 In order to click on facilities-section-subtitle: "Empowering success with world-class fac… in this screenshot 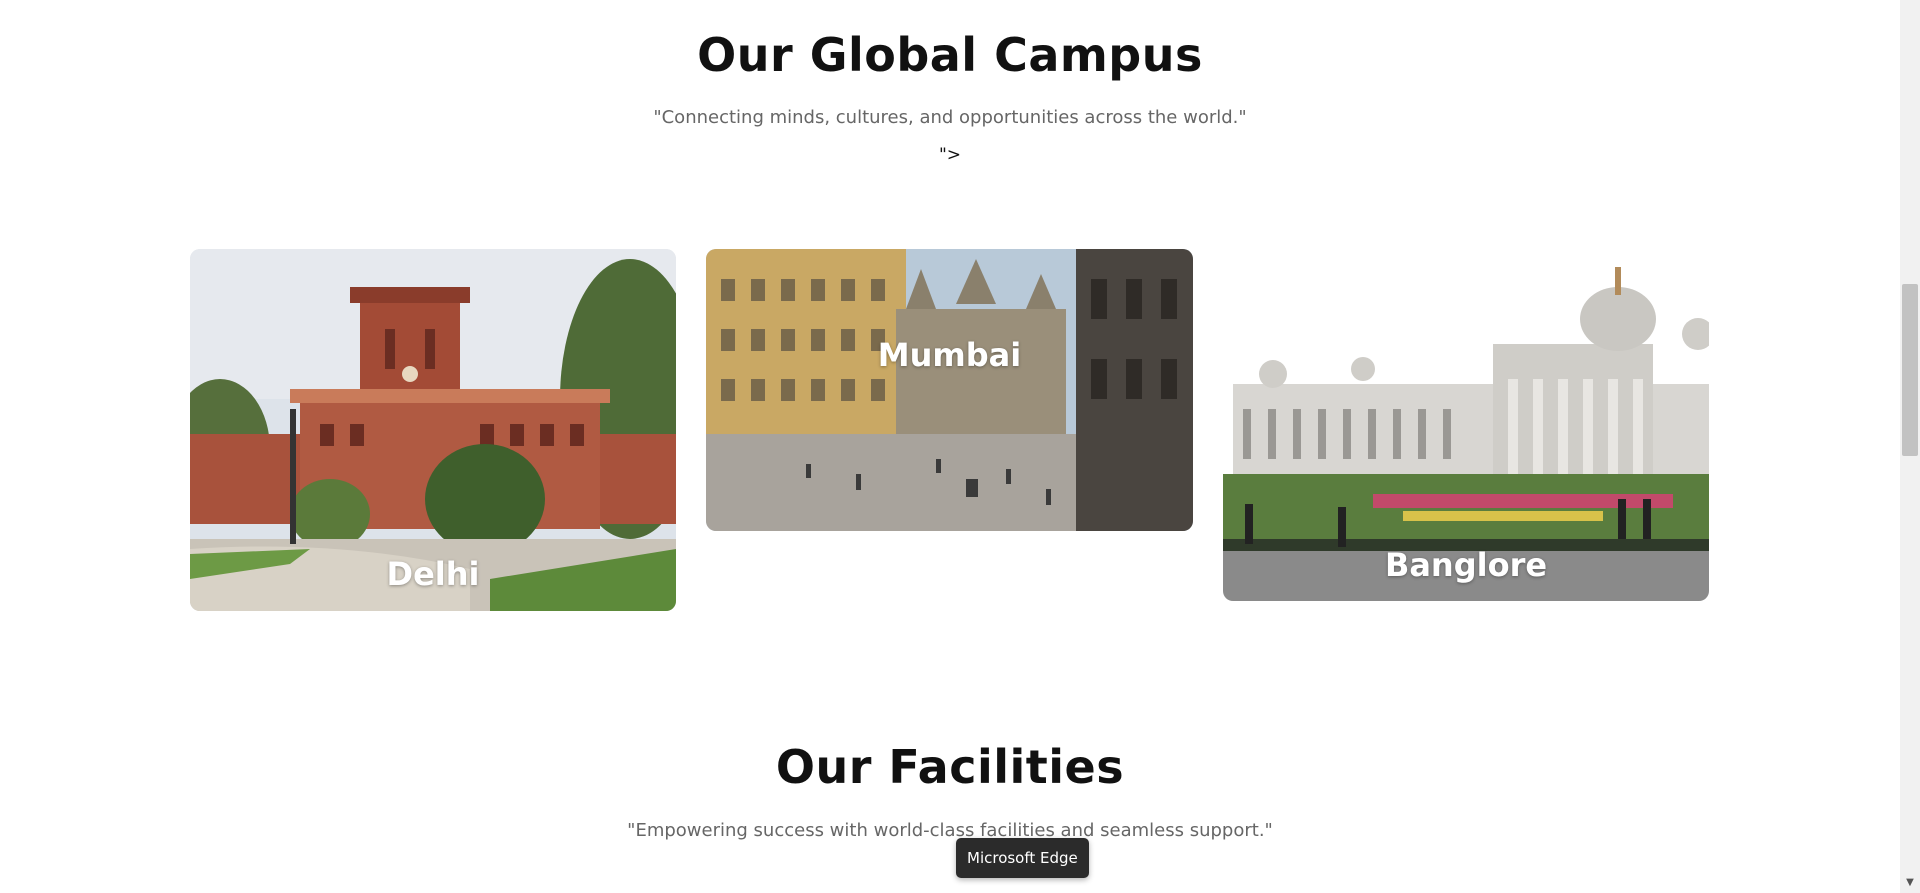, I will do `click(950, 830)`.